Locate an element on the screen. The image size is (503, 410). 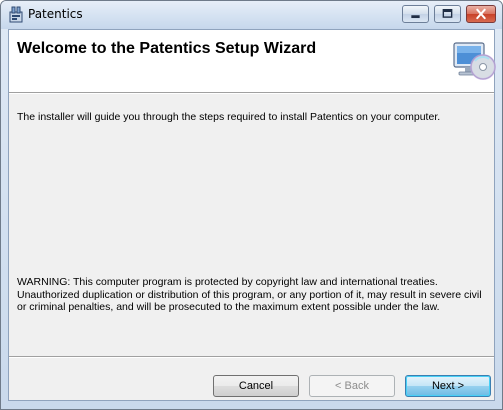
minimize-button is located at coordinates (415, 14).